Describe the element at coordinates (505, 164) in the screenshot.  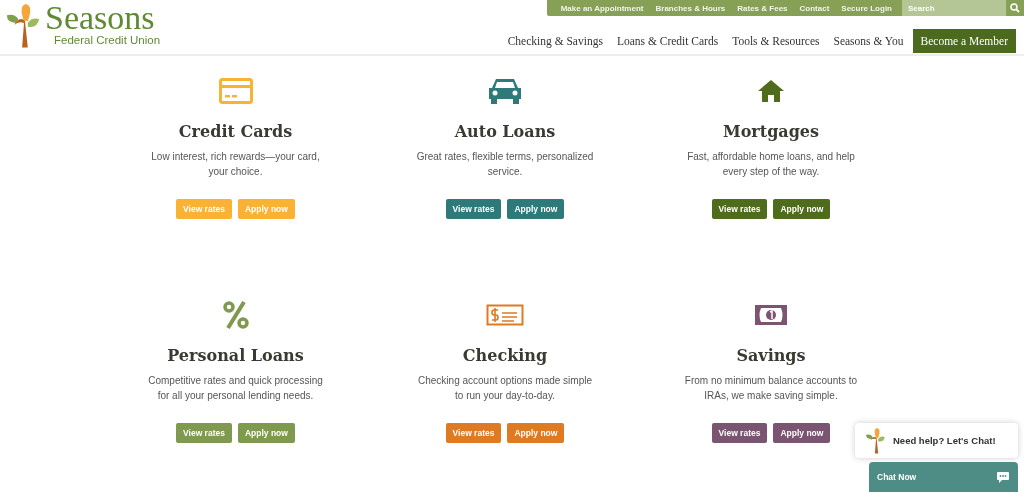
I see `card-description: Great rates, flexible terms, personalized service.` at that location.